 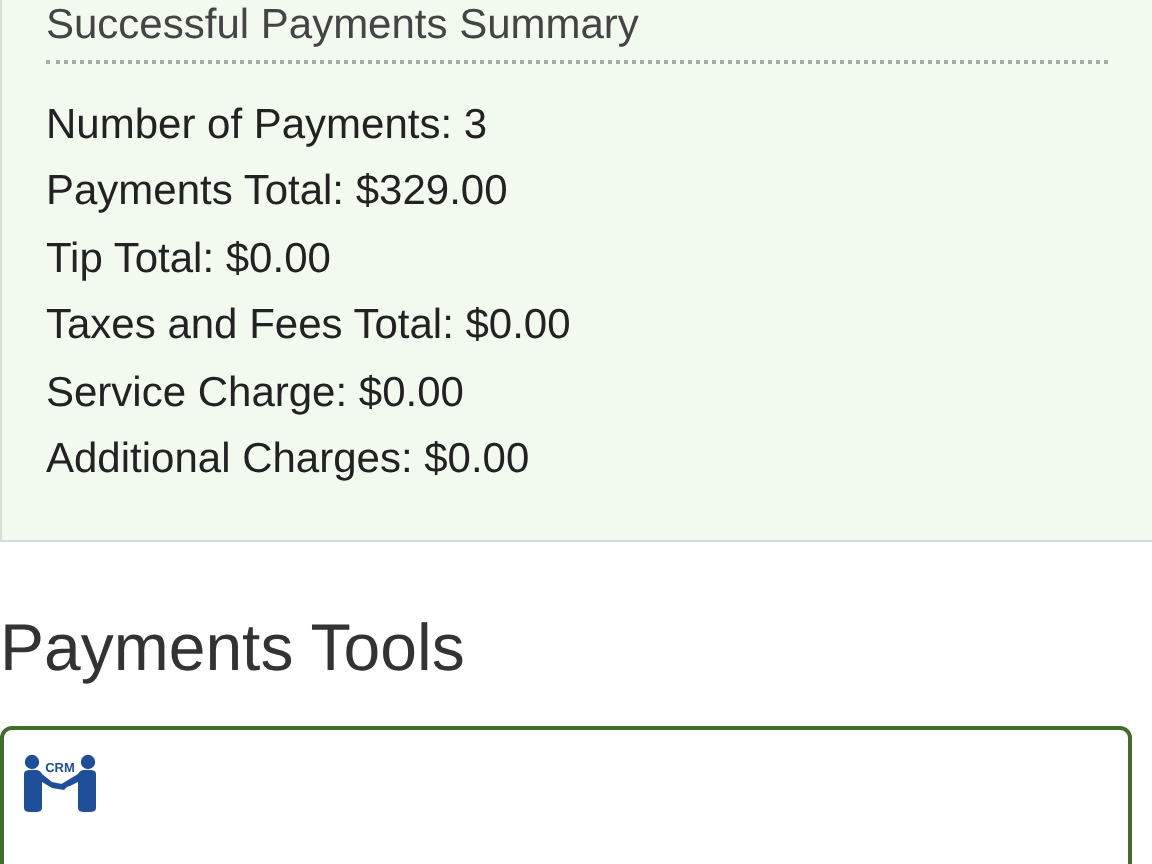 I want to click on summary-line: Number of Payments: 3, so click(x=268, y=126).